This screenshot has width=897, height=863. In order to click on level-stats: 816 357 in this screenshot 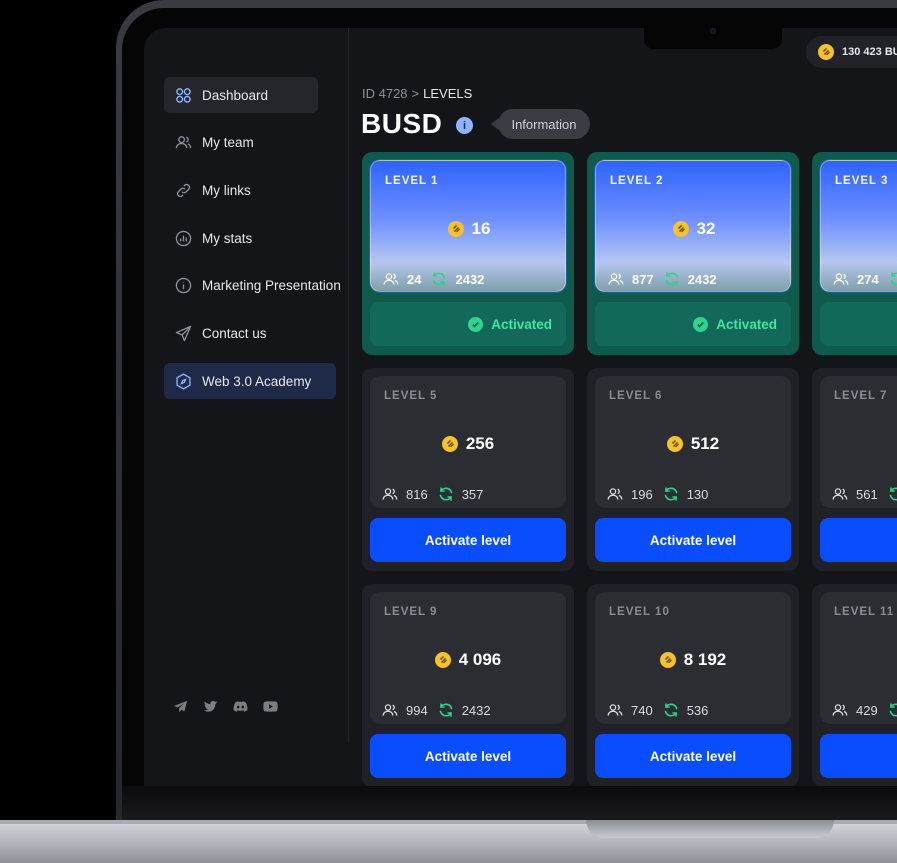, I will do `click(432, 494)`.